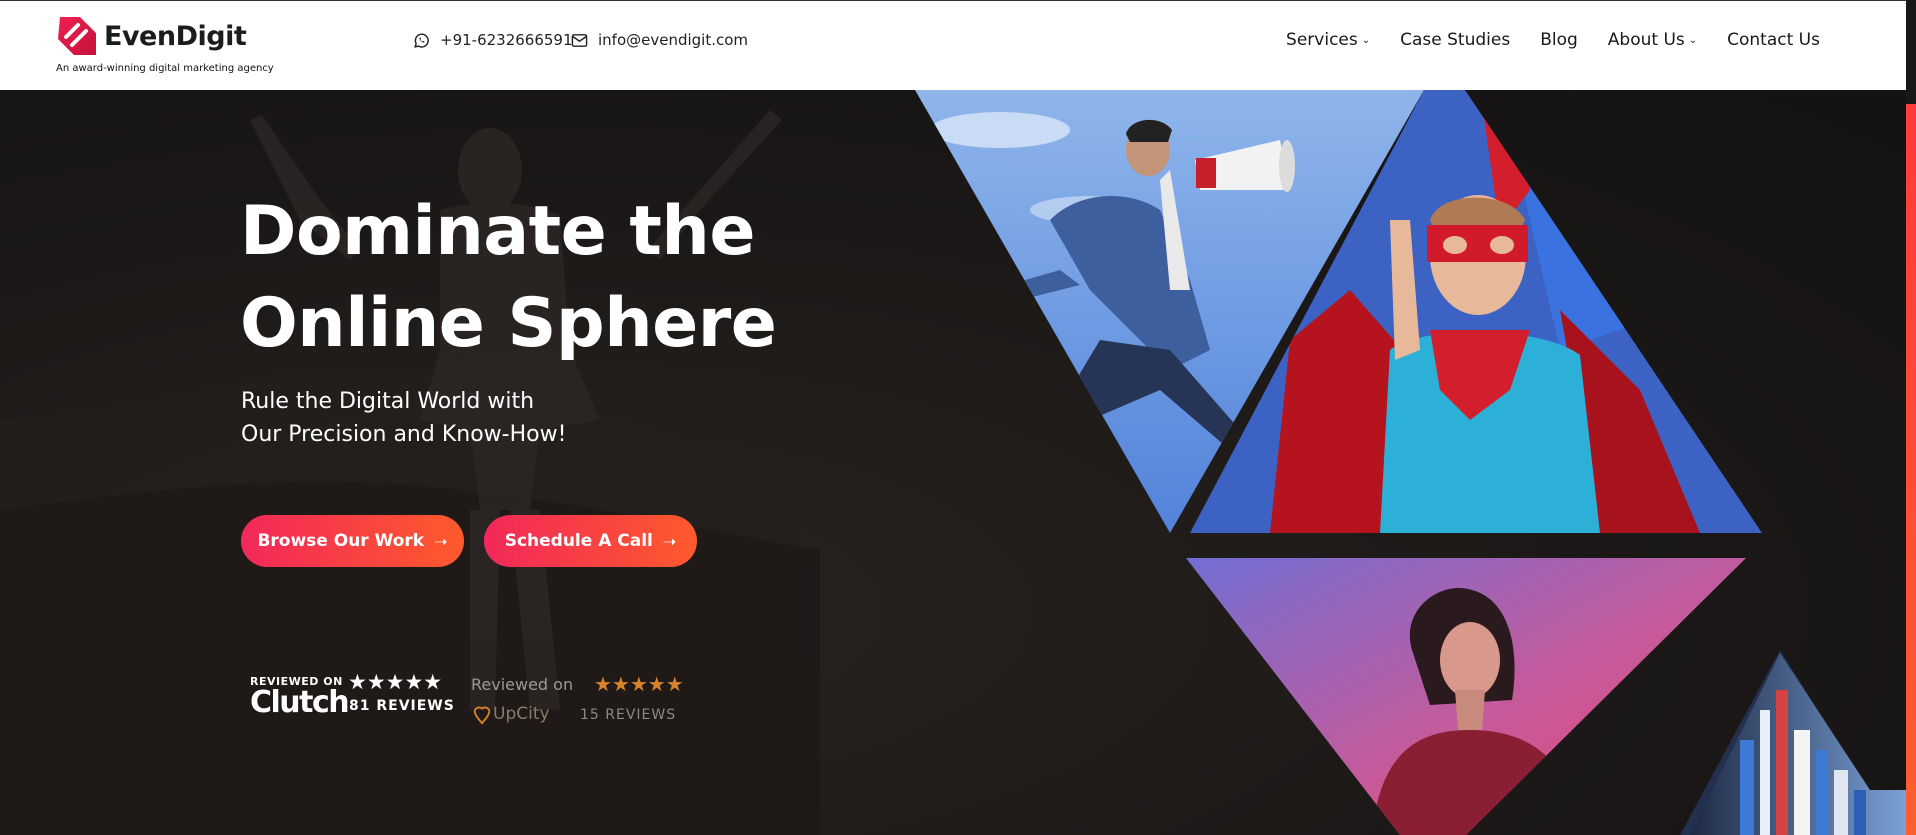  I want to click on brand-name: EvenDigit, so click(175, 36).